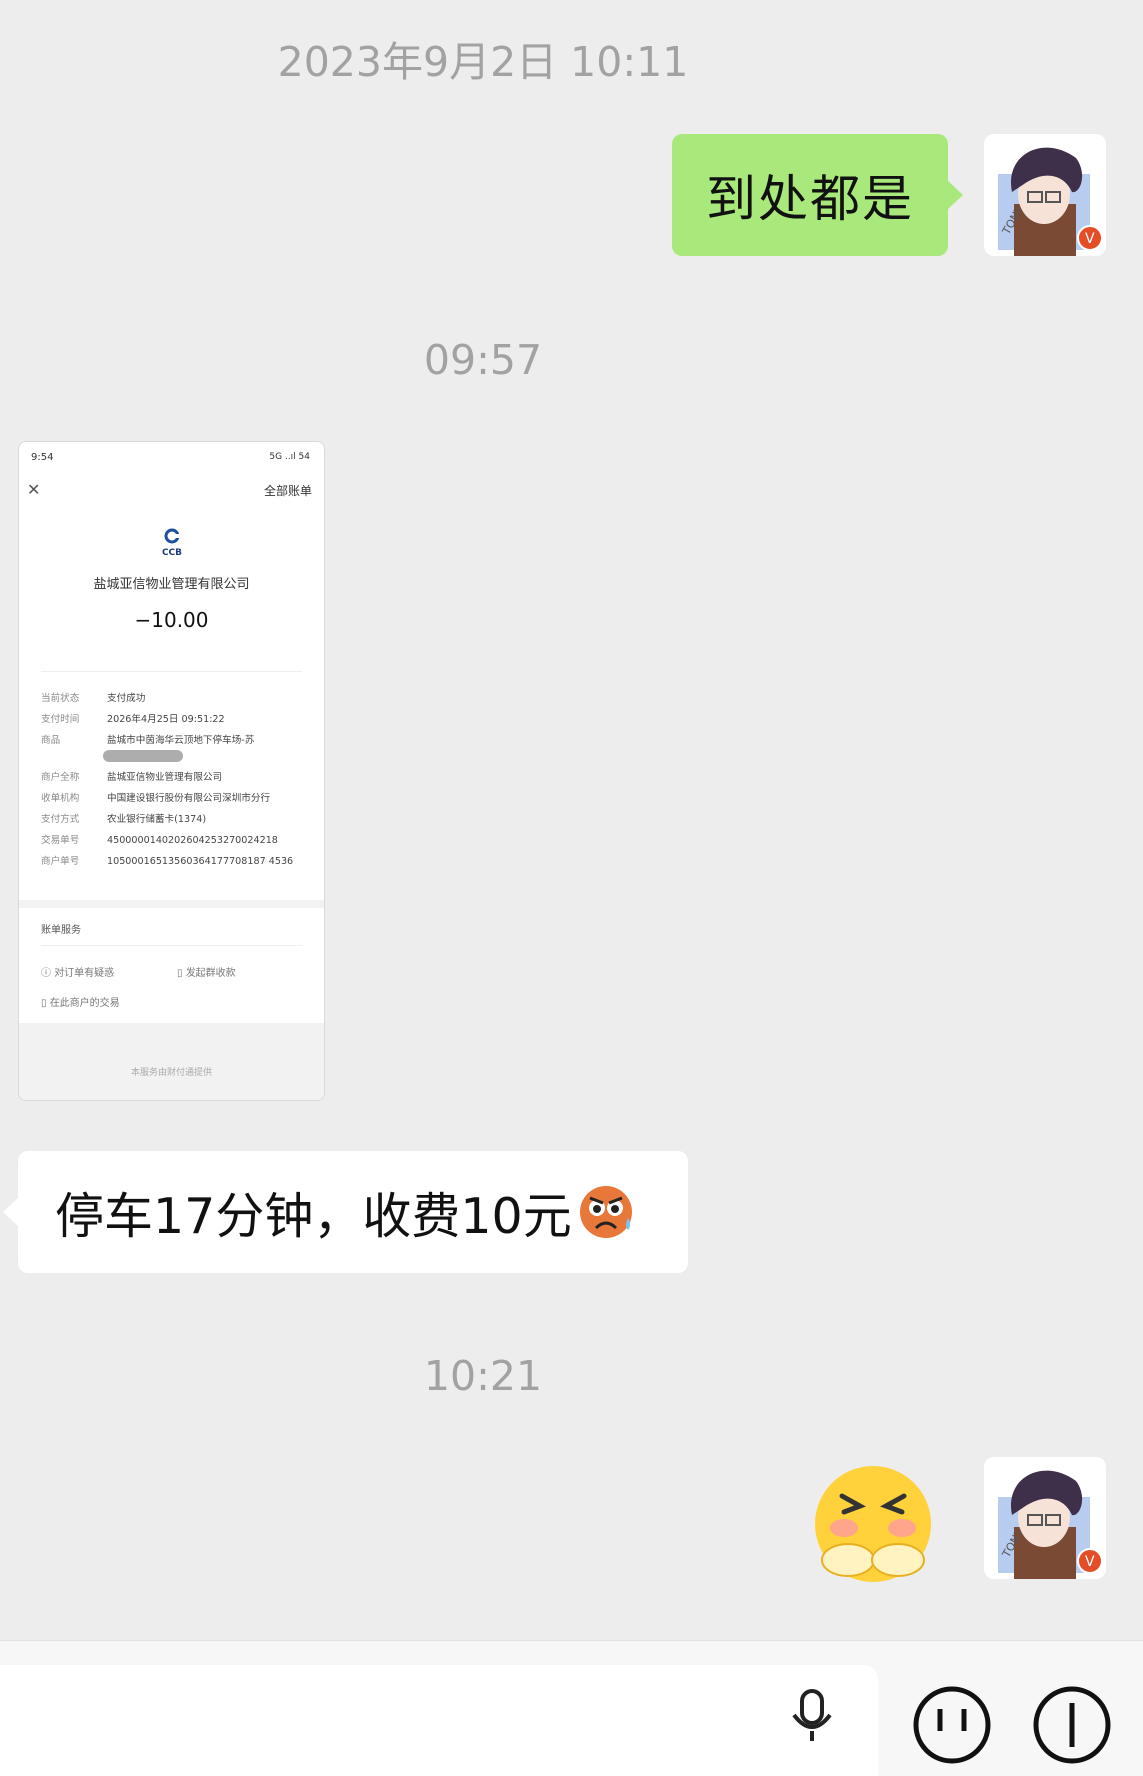 This screenshot has height=1776, width=1143. What do you see at coordinates (873, 1524) in the screenshot?
I see `shy-emoji-sticker-icon` at bounding box center [873, 1524].